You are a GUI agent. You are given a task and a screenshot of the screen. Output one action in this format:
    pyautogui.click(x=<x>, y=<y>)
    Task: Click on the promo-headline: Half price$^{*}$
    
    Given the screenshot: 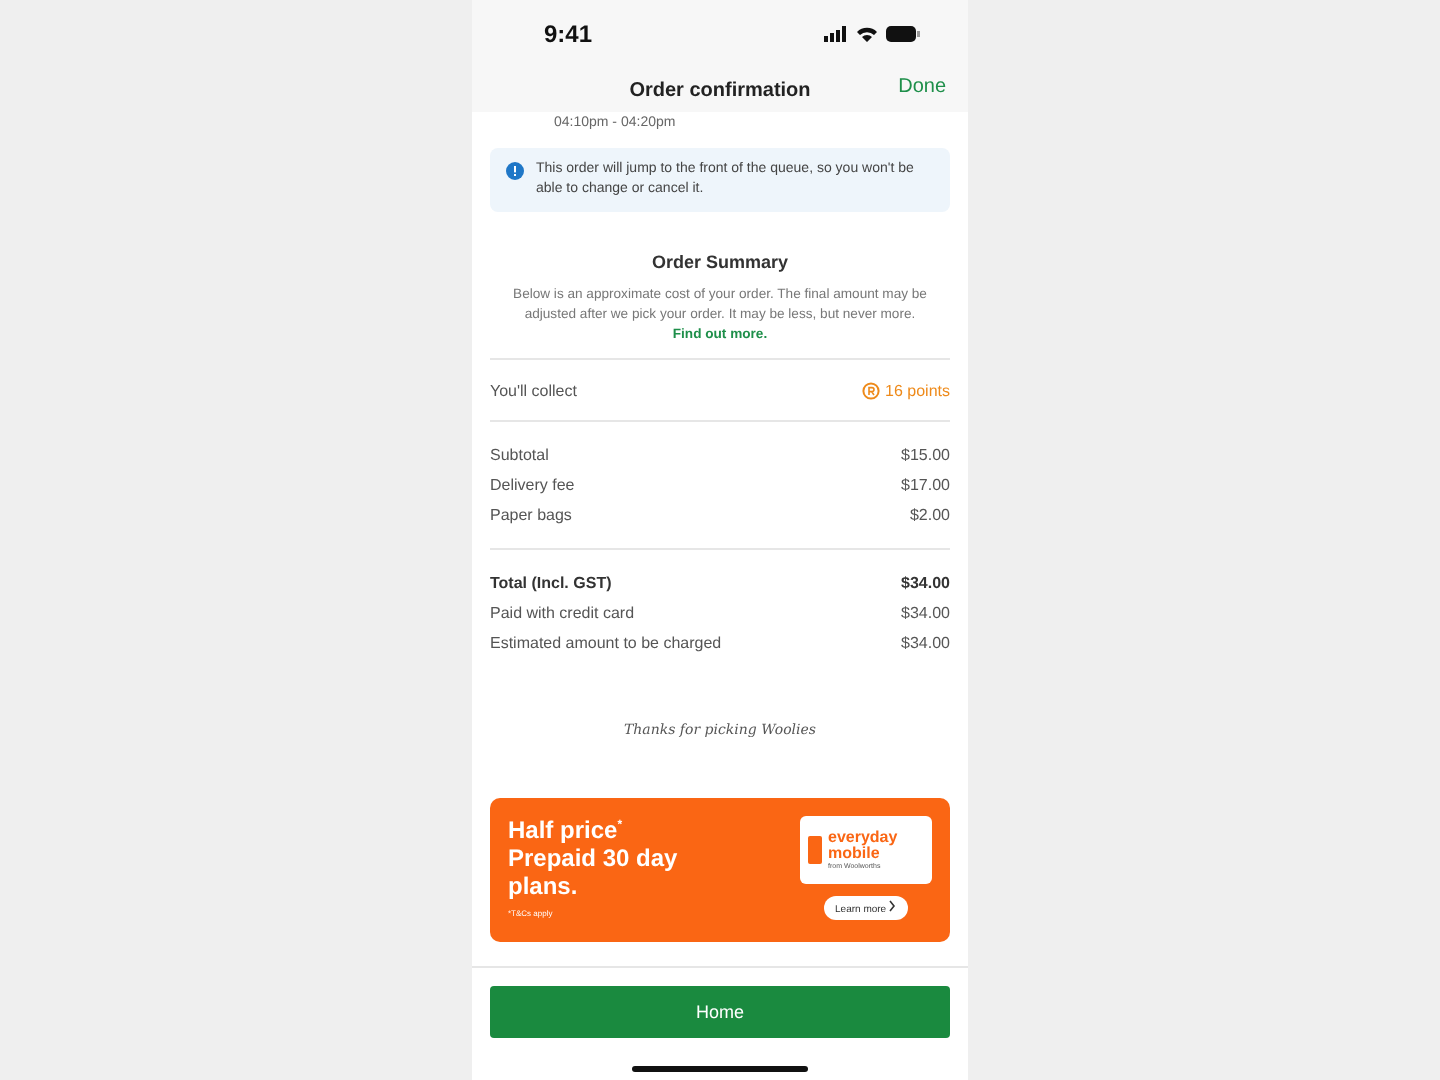 What is the action you would take?
    pyautogui.click(x=566, y=829)
    